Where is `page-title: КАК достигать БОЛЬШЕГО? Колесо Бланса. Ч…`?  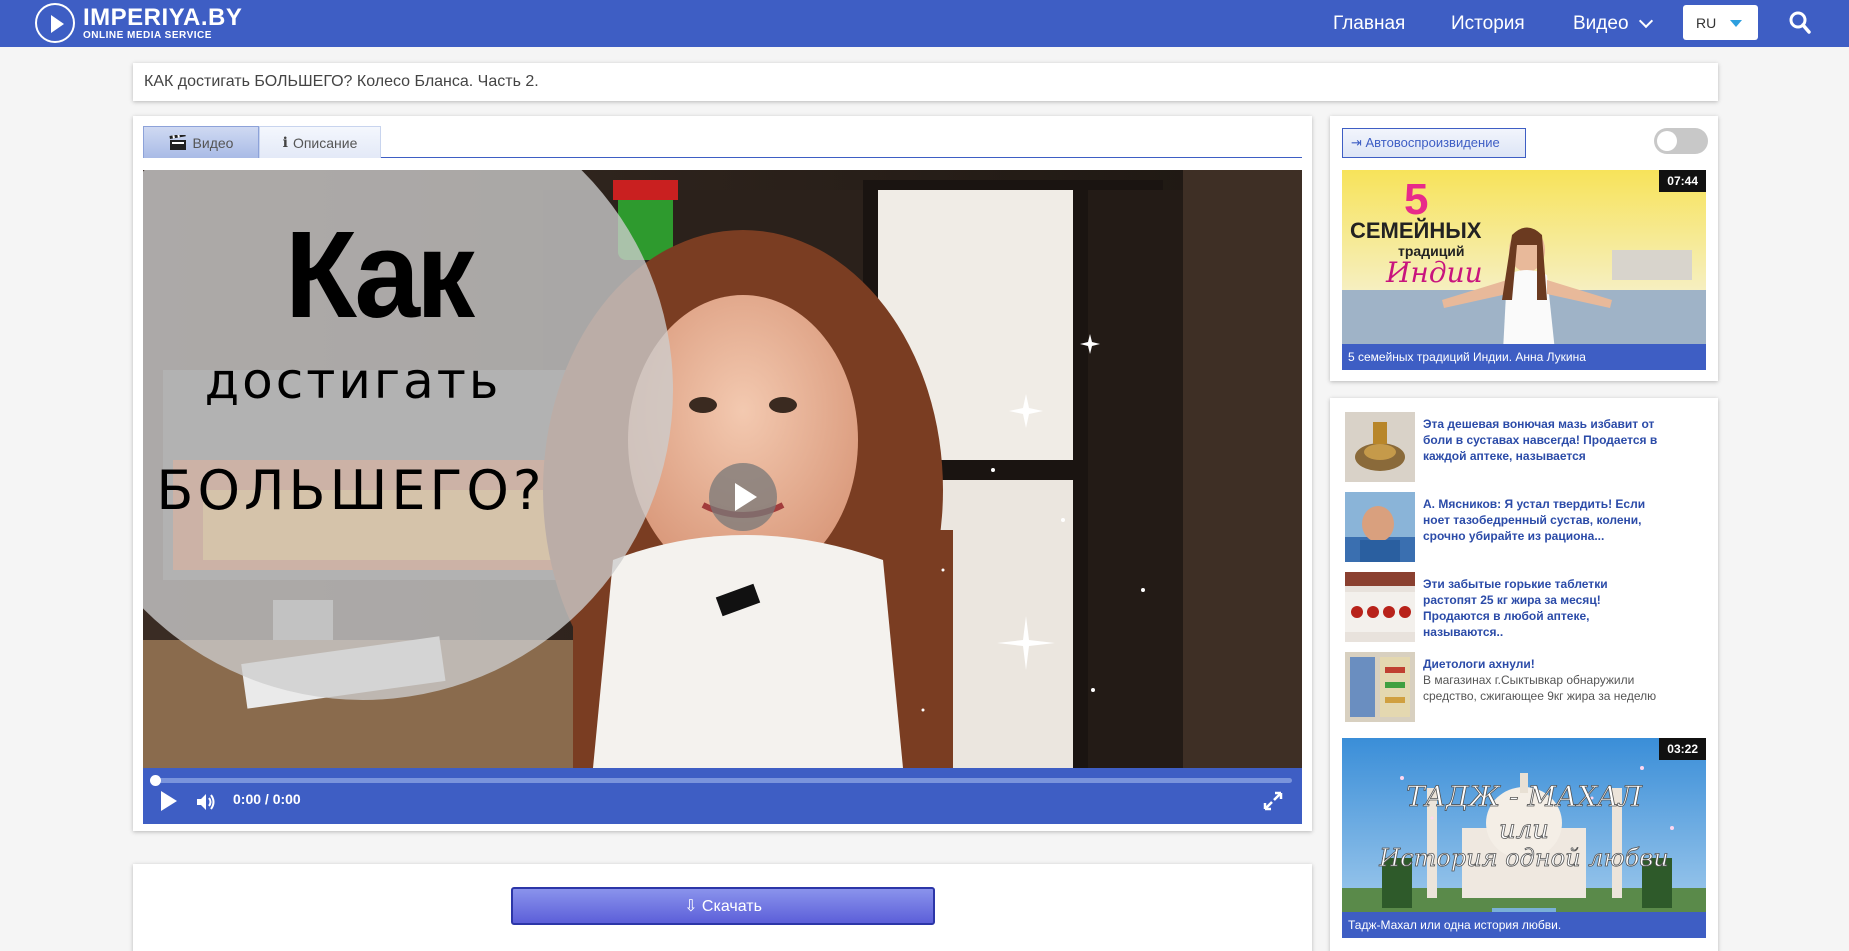 page-title: КАК достигать БОЛЬШЕГО? Колесо Бланса. Ч… is located at coordinates (925, 82).